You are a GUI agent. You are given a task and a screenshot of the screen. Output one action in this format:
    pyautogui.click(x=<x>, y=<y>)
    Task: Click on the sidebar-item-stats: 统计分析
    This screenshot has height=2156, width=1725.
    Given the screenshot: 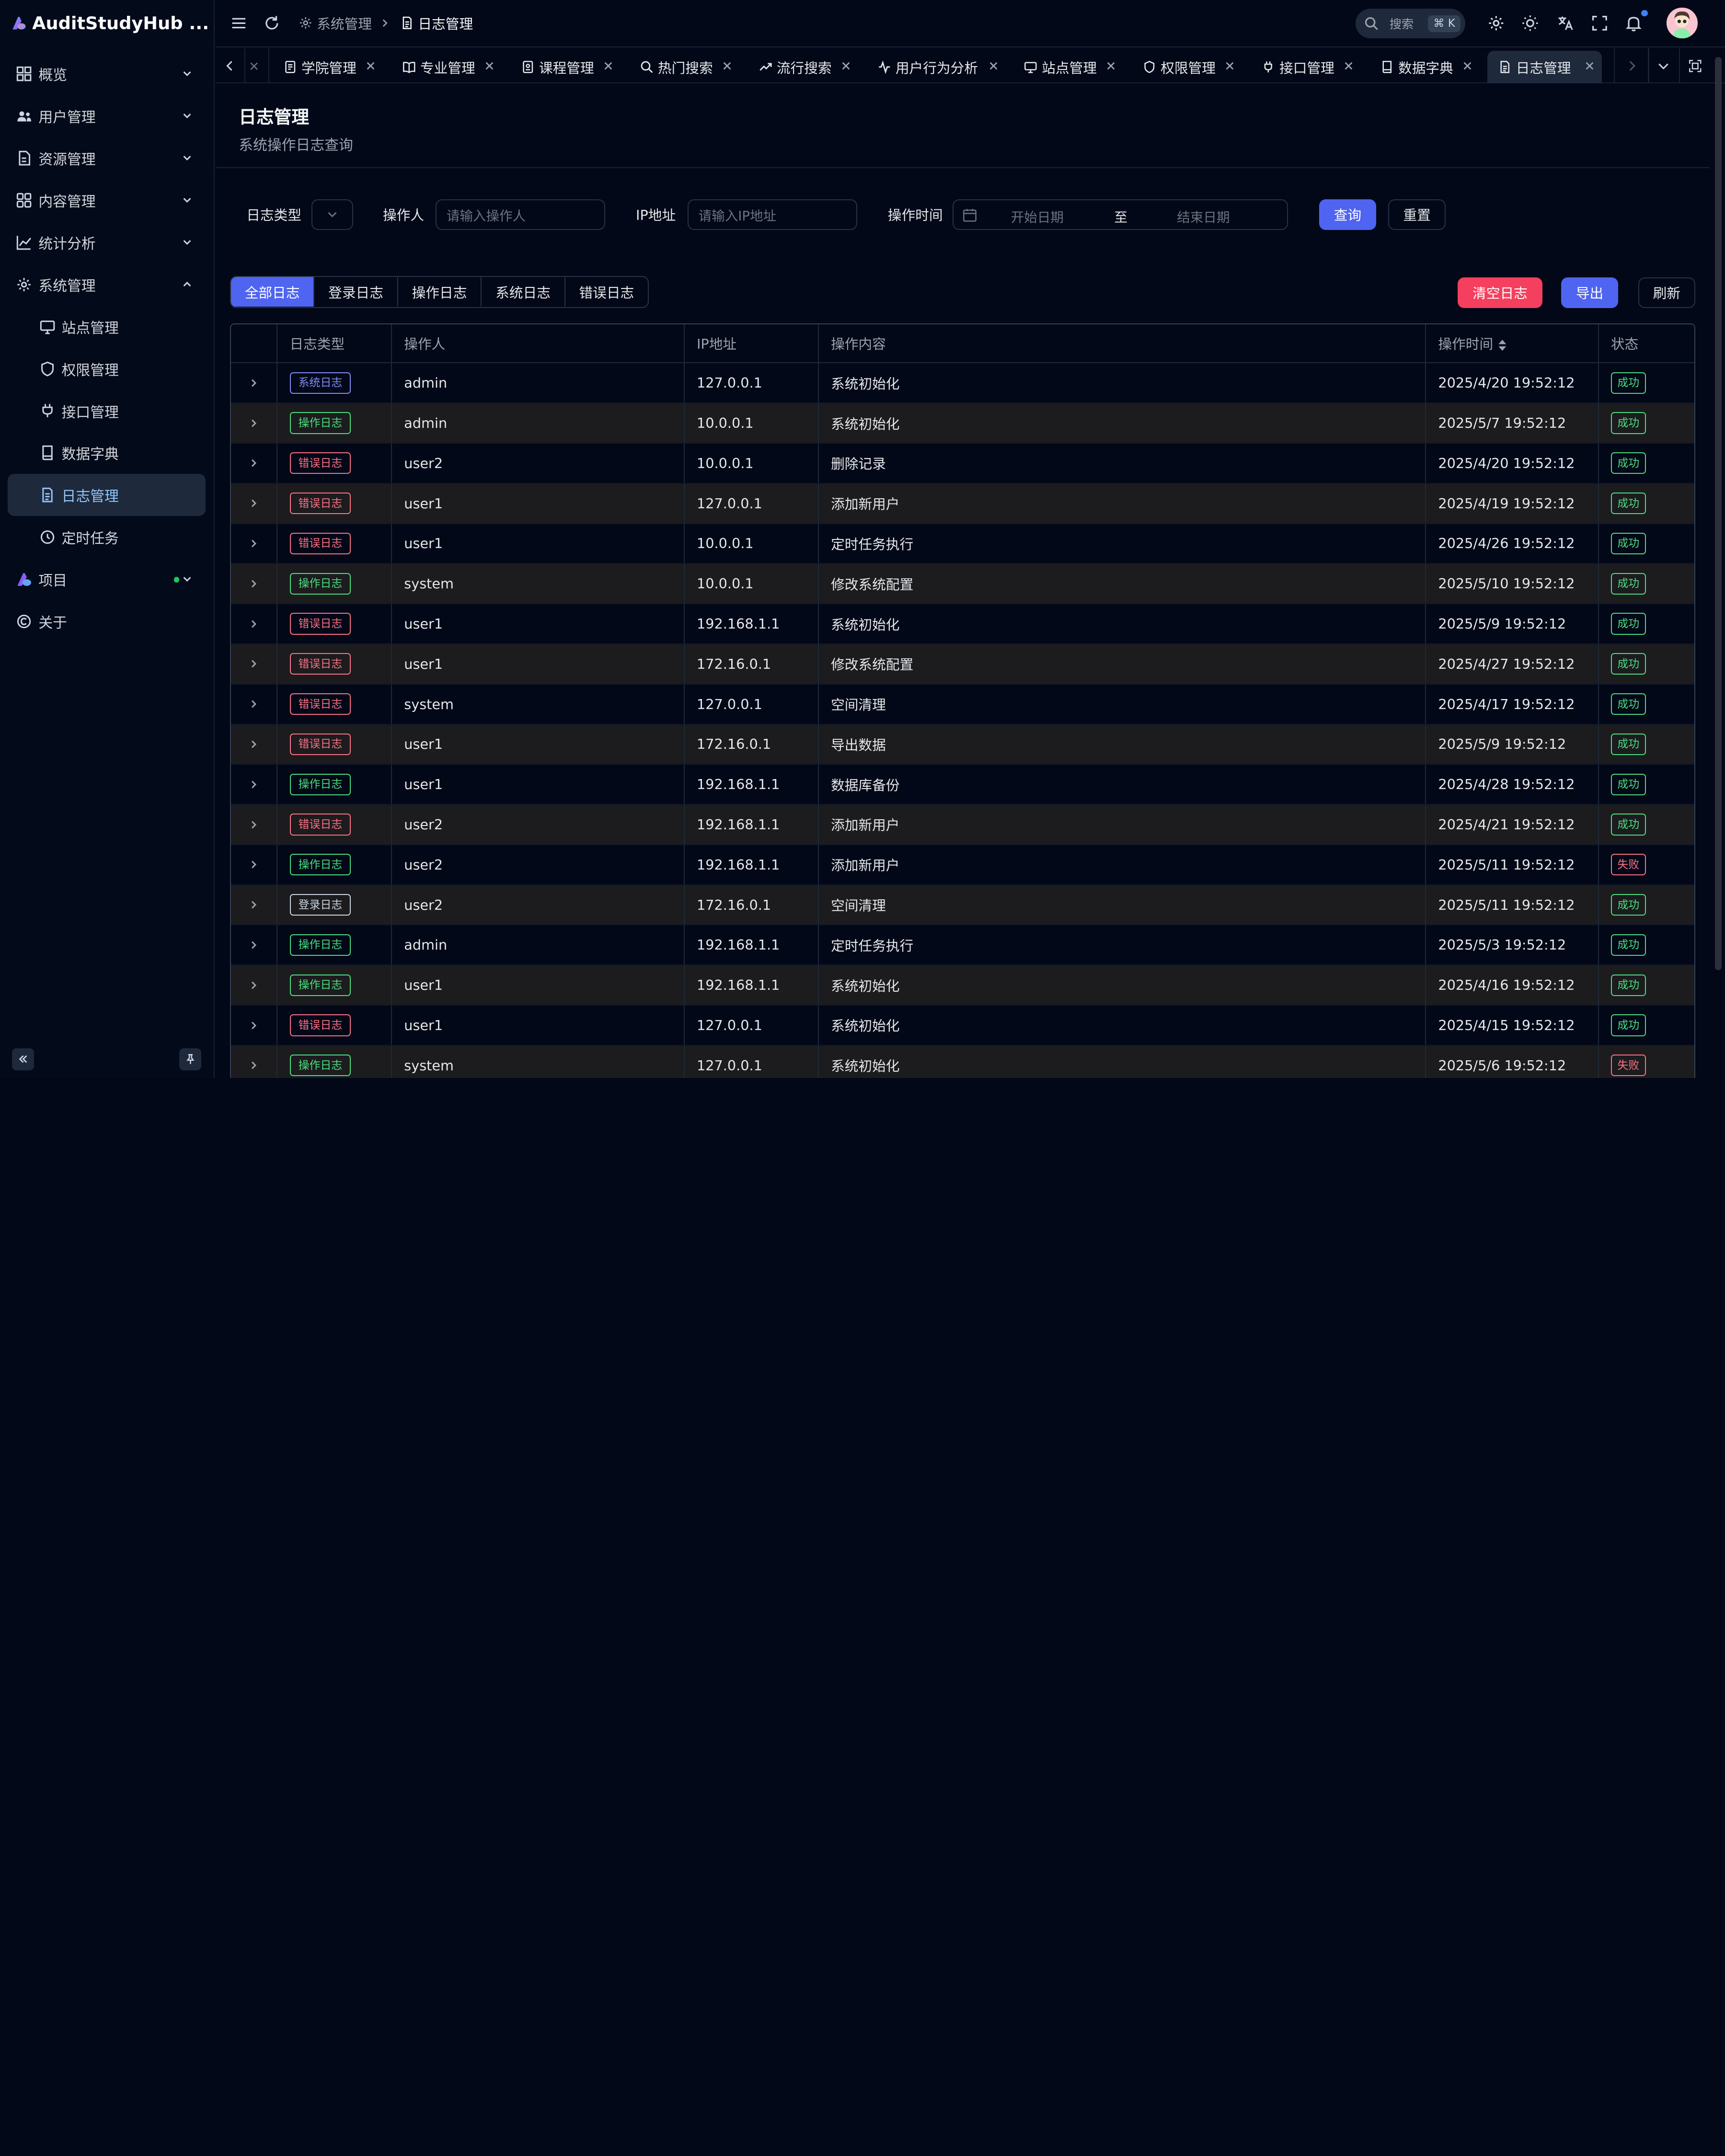 What is the action you would take?
    pyautogui.click(x=107, y=242)
    